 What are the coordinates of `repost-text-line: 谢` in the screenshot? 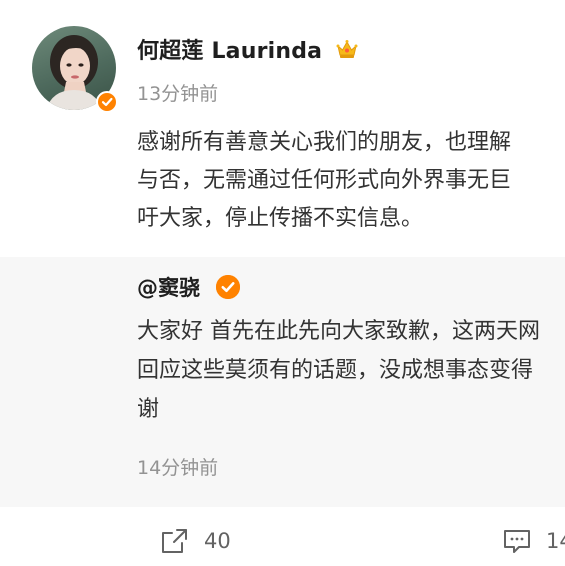 It's located at (148, 409).